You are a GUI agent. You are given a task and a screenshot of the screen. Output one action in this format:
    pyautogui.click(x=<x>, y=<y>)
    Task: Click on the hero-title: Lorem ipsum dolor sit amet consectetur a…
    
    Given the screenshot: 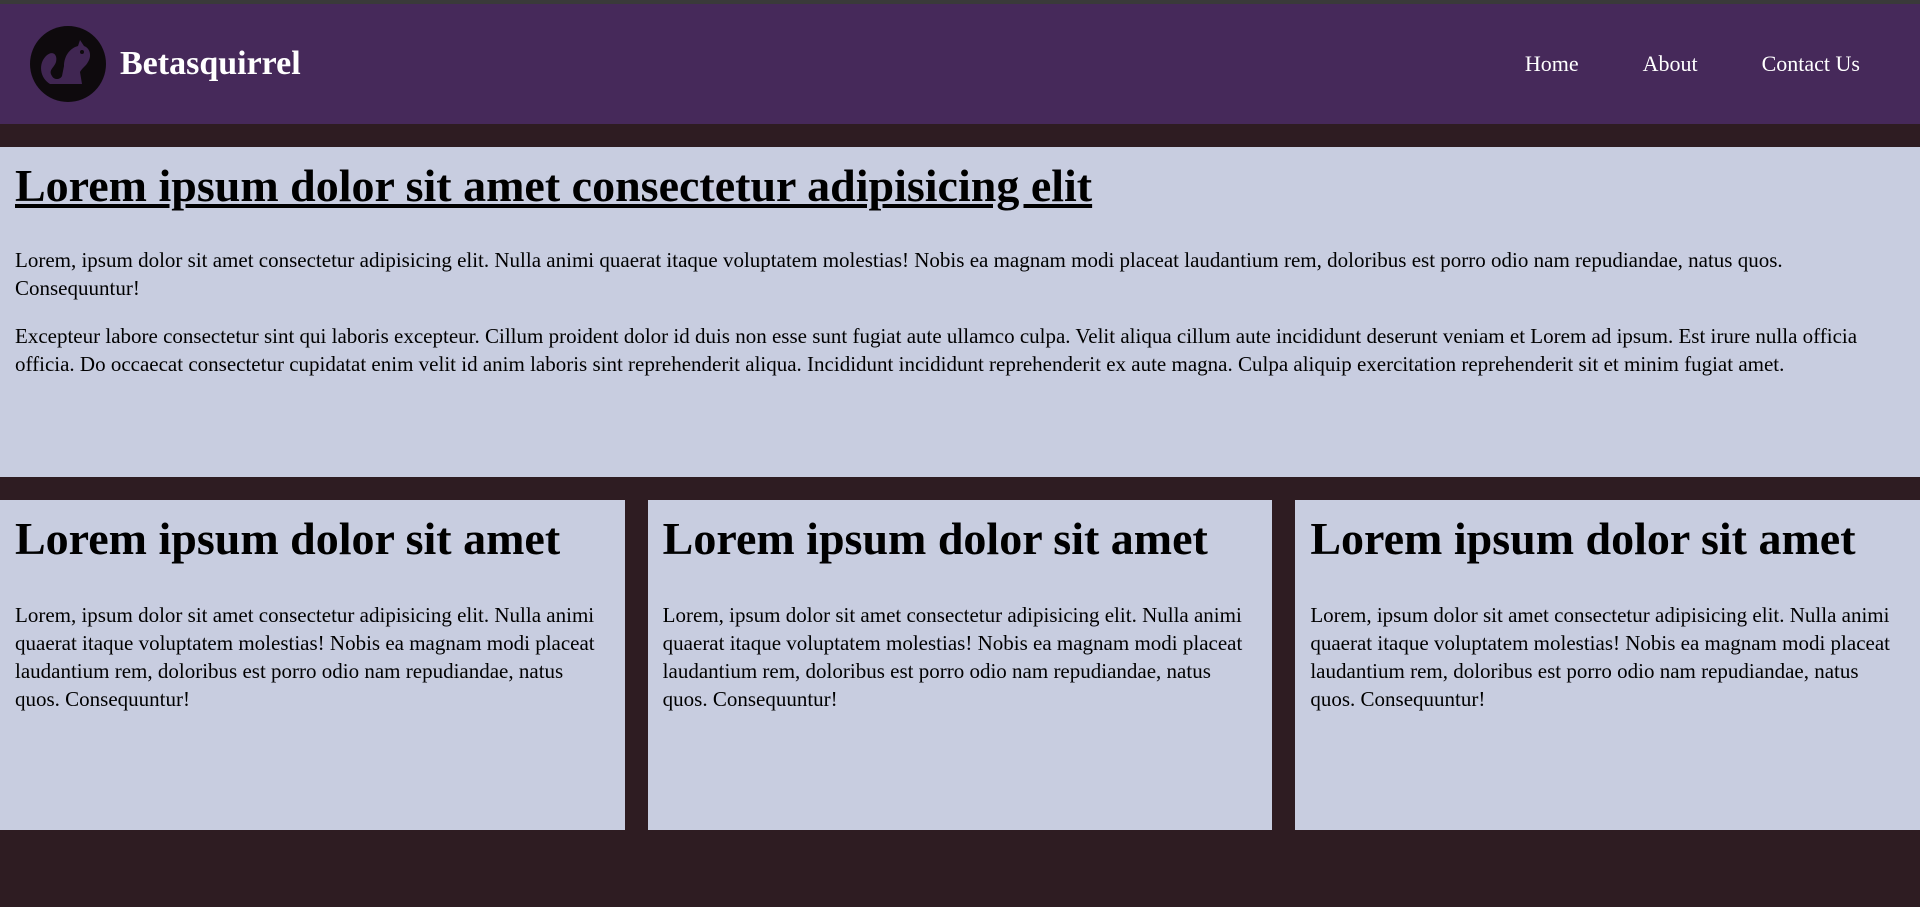 What is the action you would take?
    pyautogui.click(x=554, y=185)
    